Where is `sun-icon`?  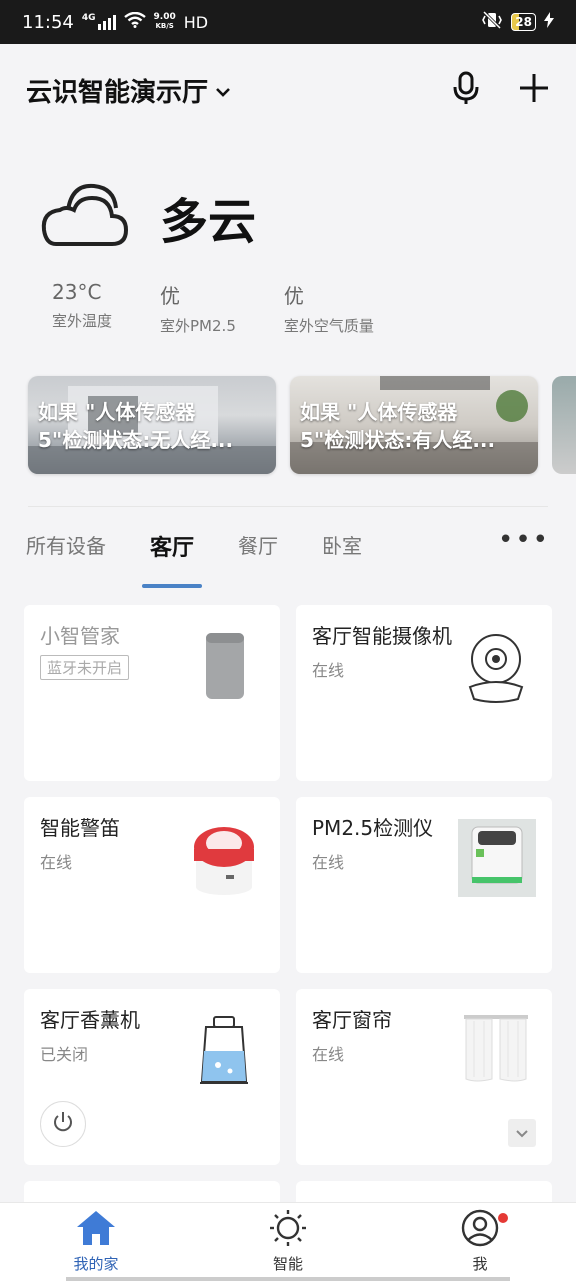 sun-icon is located at coordinates (288, 1230).